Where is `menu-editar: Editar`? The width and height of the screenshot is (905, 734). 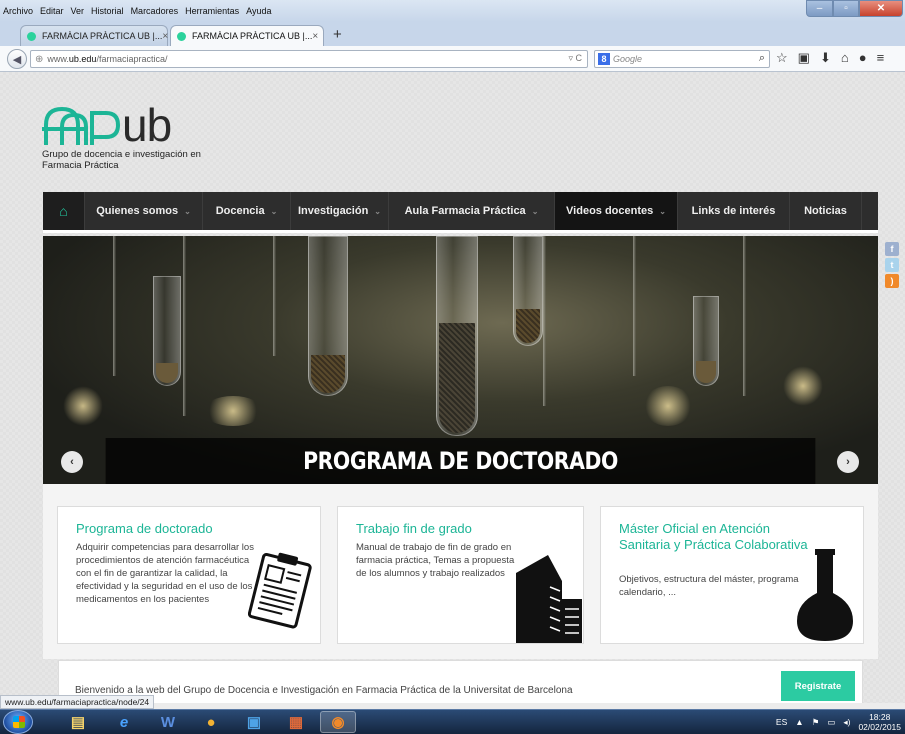 menu-editar: Editar is located at coordinates (52, 11).